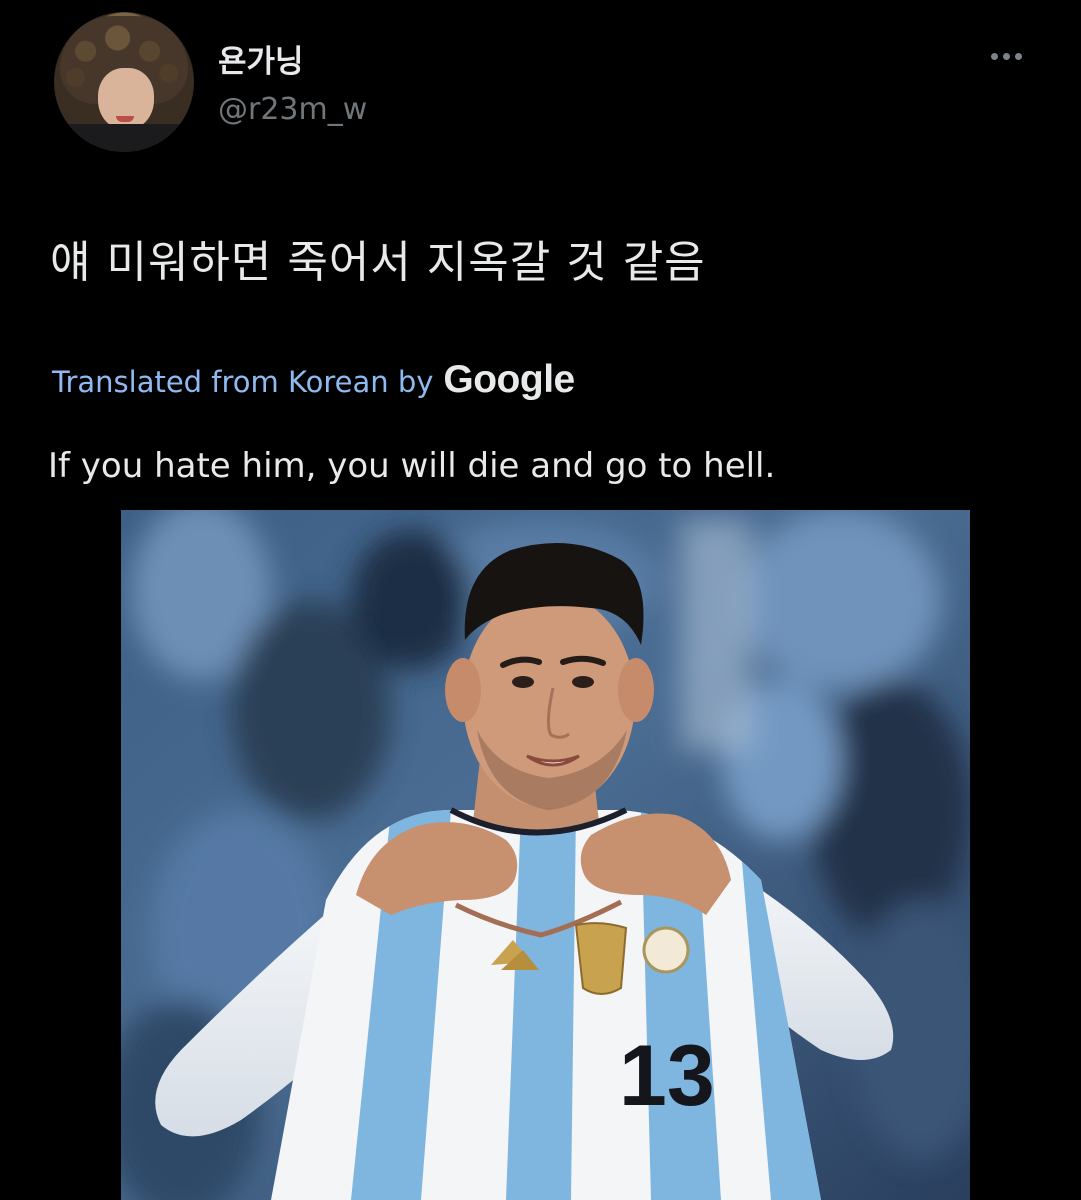 The image size is (1081, 1200). What do you see at coordinates (378, 262) in the screenshot?
I see `tweet-text: 얘 미워하면 죽어서 지옥갈 것 같음` at bounding box center [378, 262].